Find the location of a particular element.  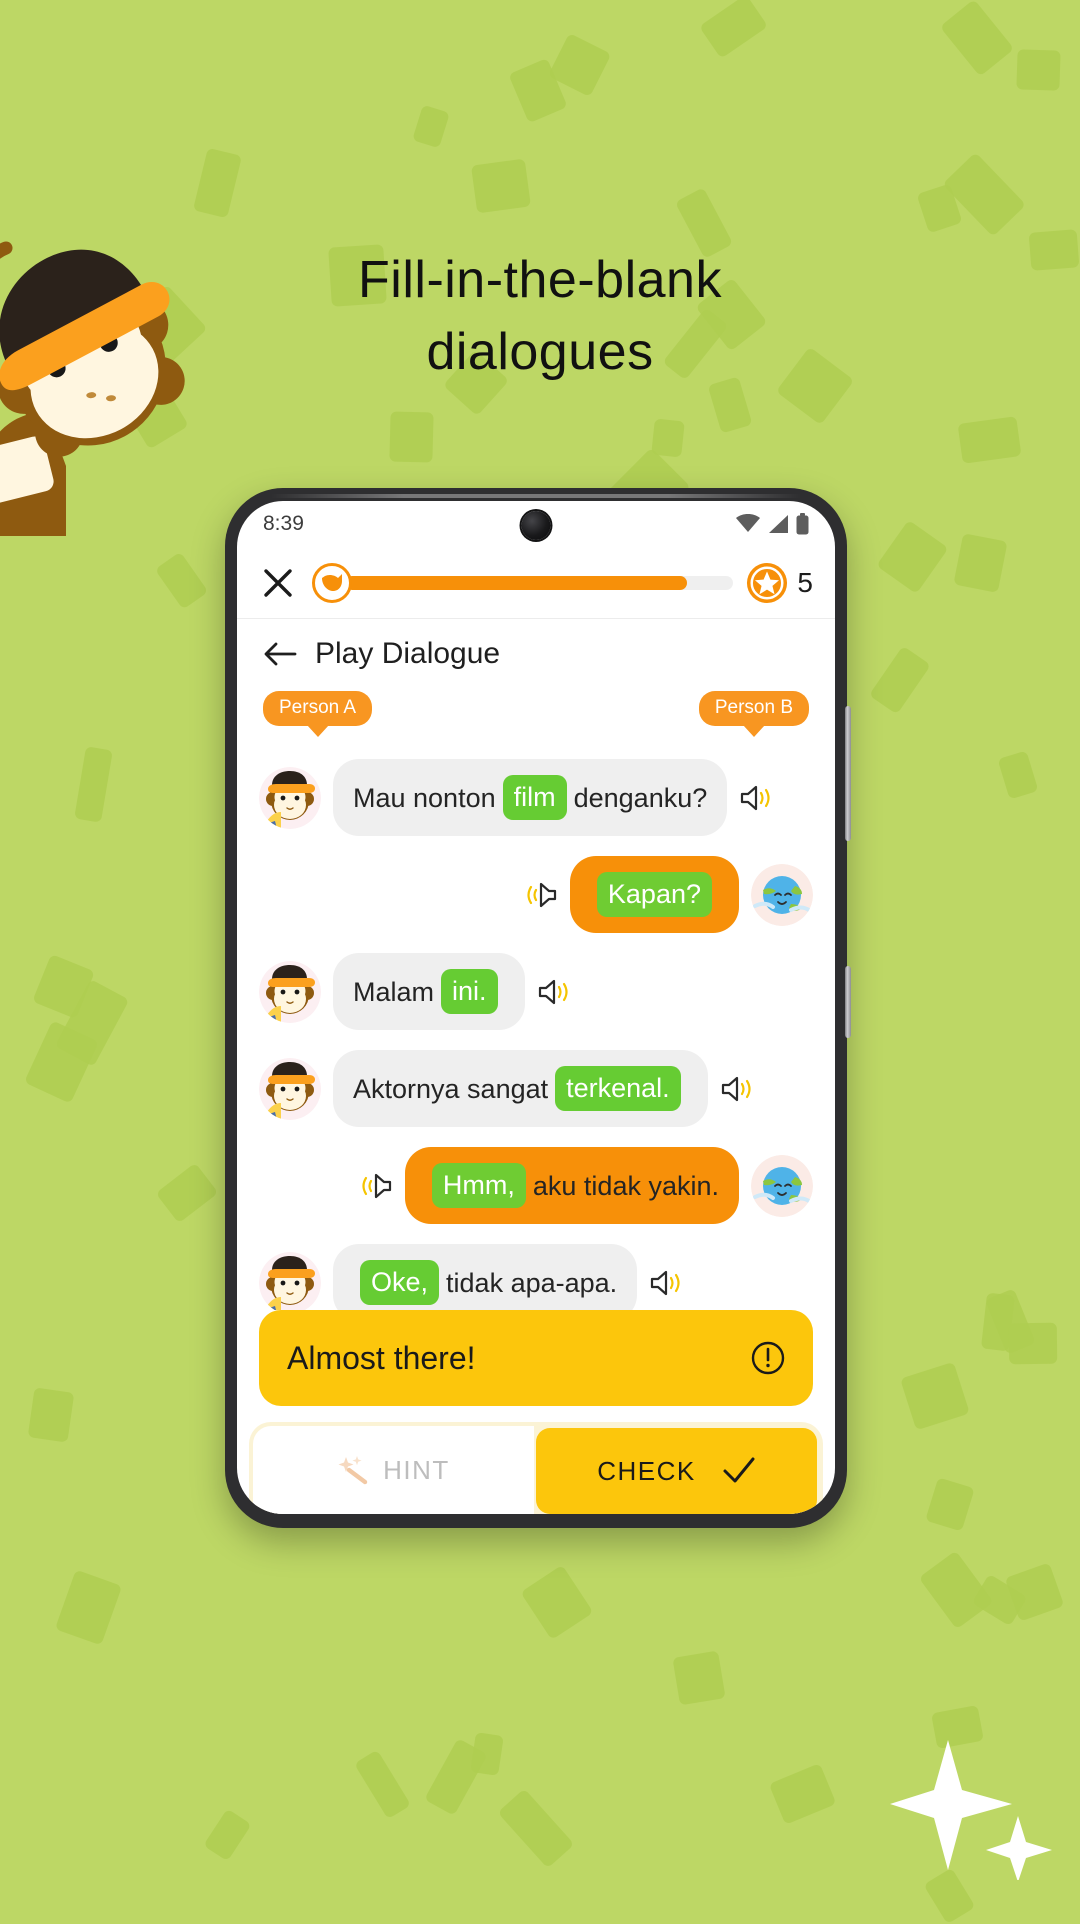

bubble-text: tidak apa-apa. is located at coordinates (532, 1282).